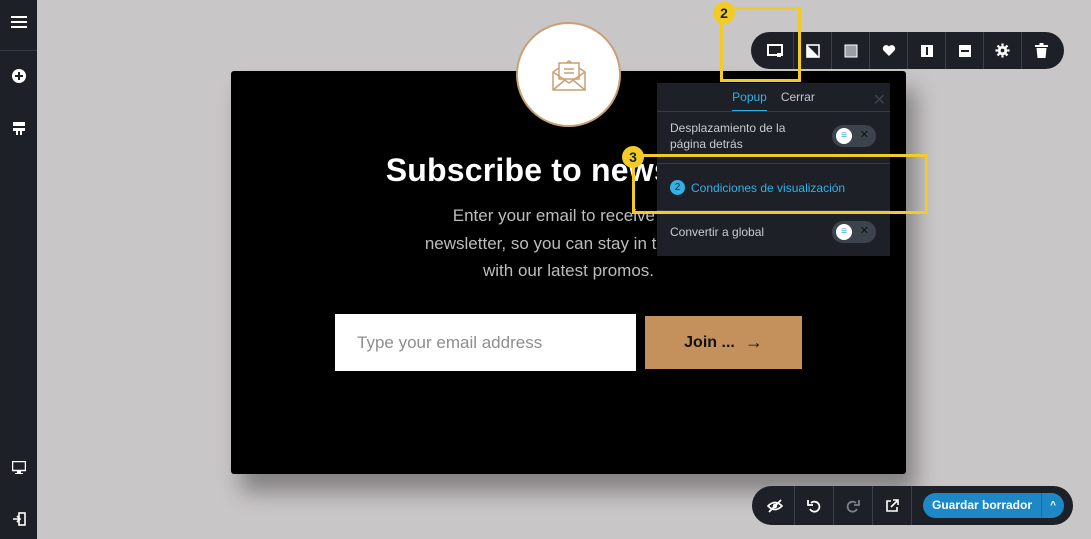 This screenshot has height=539, width=1091. I want to click on structure-icon, so click(18, 128).